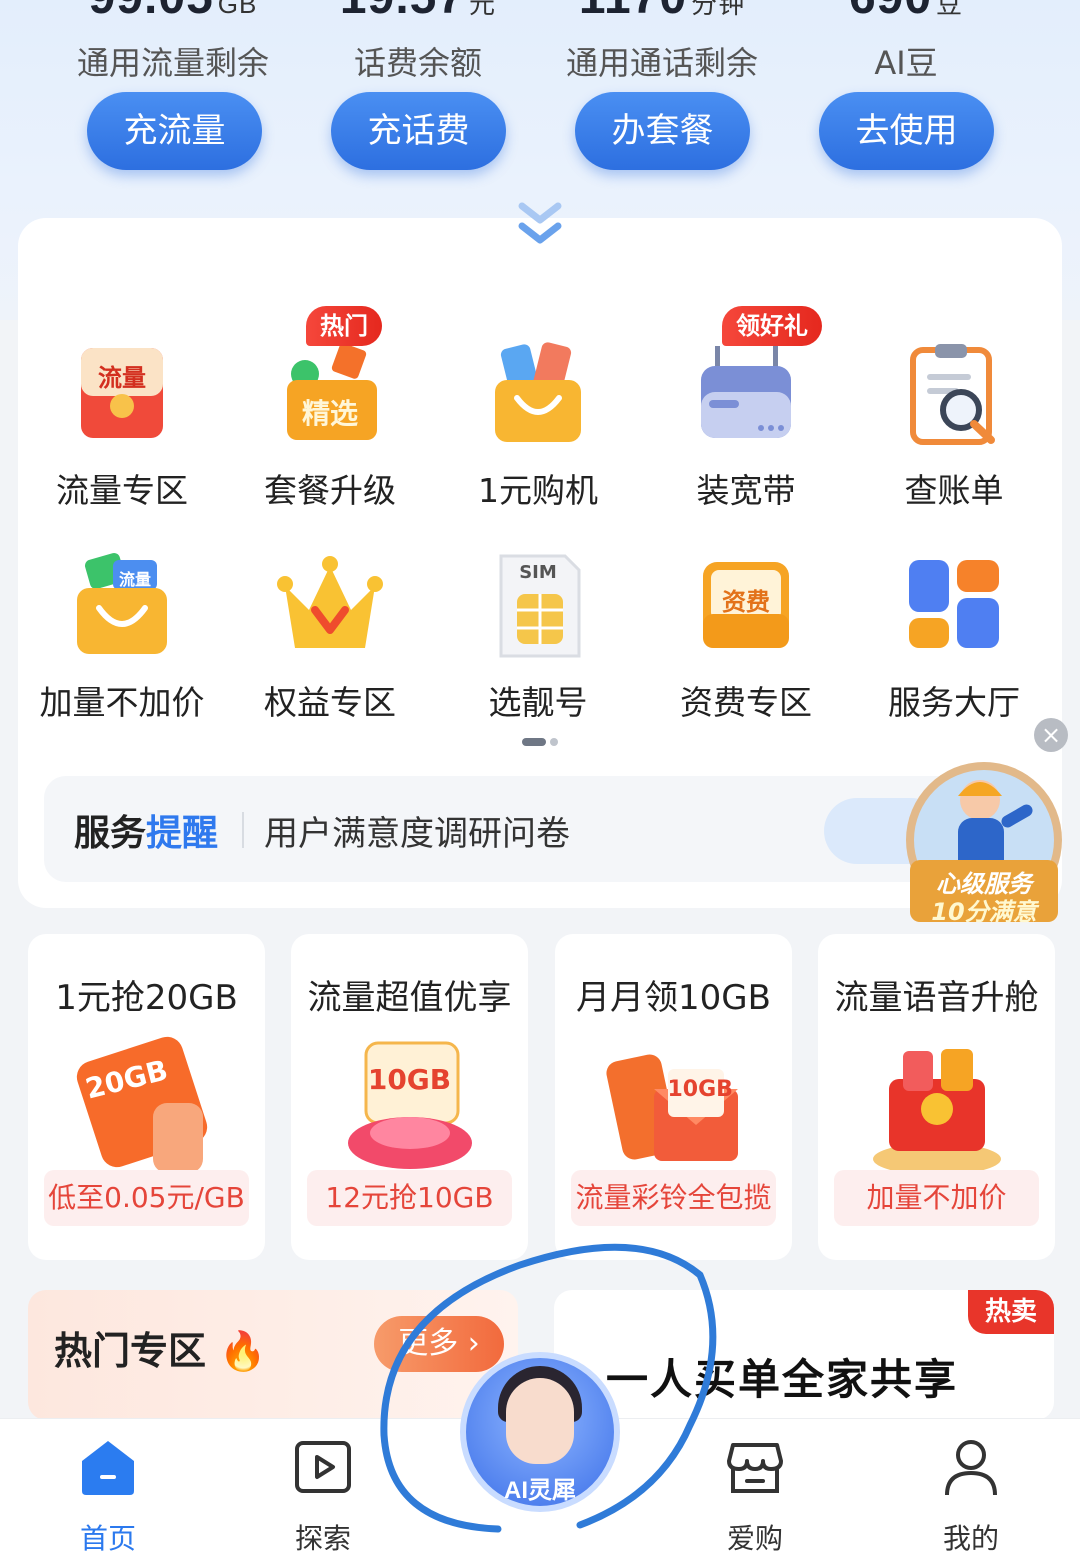 The height and width of the screenshot is (1560, 1080). Describe the element at coordinates (418, 42) in the screenshot. I see `stat-balance: 19.57元 话费余额` at that location.